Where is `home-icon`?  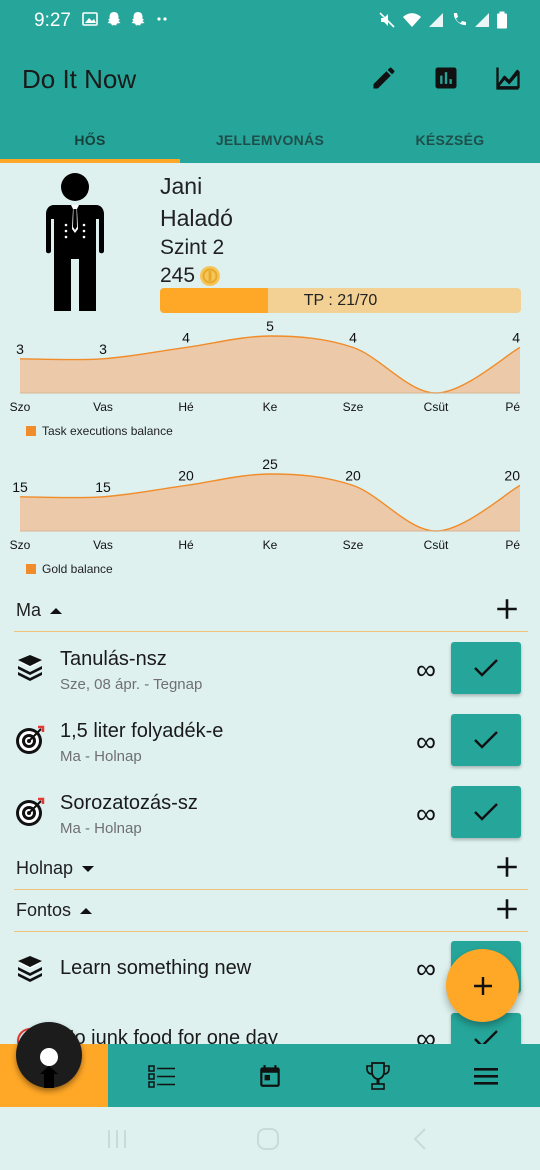
home-icon is located at coordinates (268, 1139).